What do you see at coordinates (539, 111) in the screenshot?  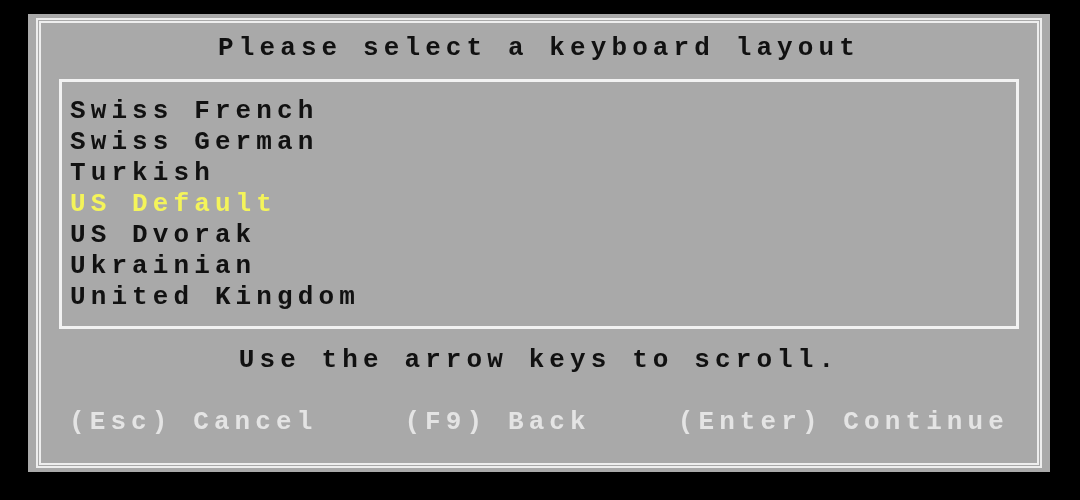 I see `layout-item: Swiss French` at bounding box center [539, 111].